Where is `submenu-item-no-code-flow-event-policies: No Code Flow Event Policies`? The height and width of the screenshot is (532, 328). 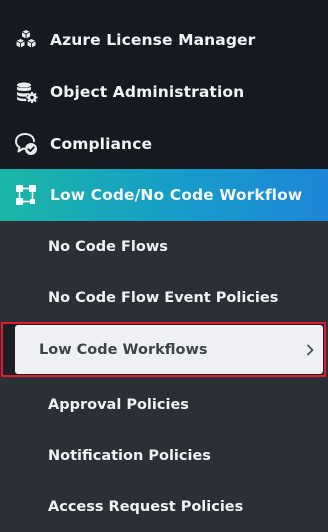
submenu-item-no-code-flow-event-policies: No Code Flow Event Policies is located at coordinates (164, 297).